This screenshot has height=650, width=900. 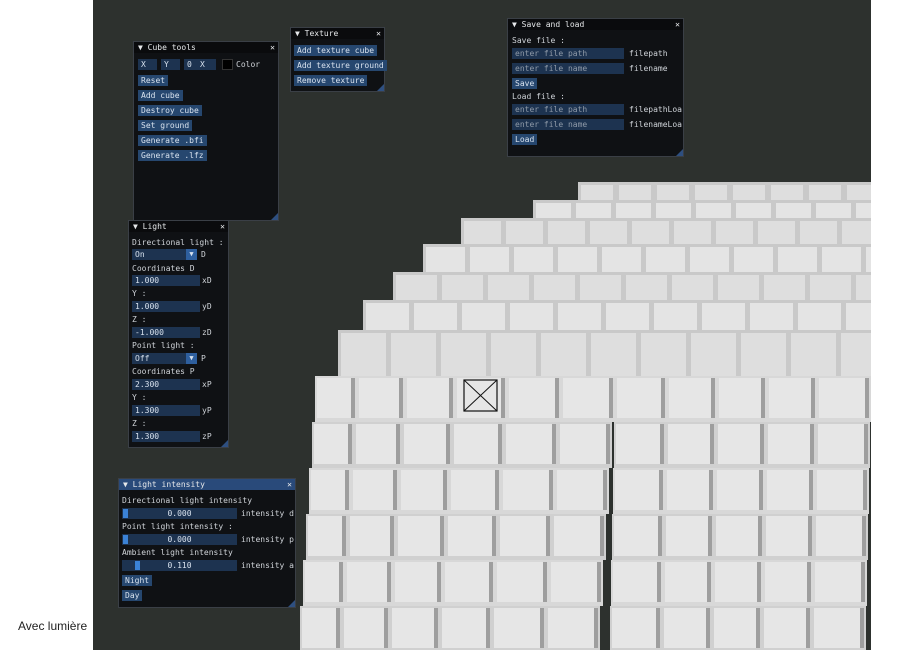 I want to click on load-path-input: enter file path, so click(x=568, y=109).